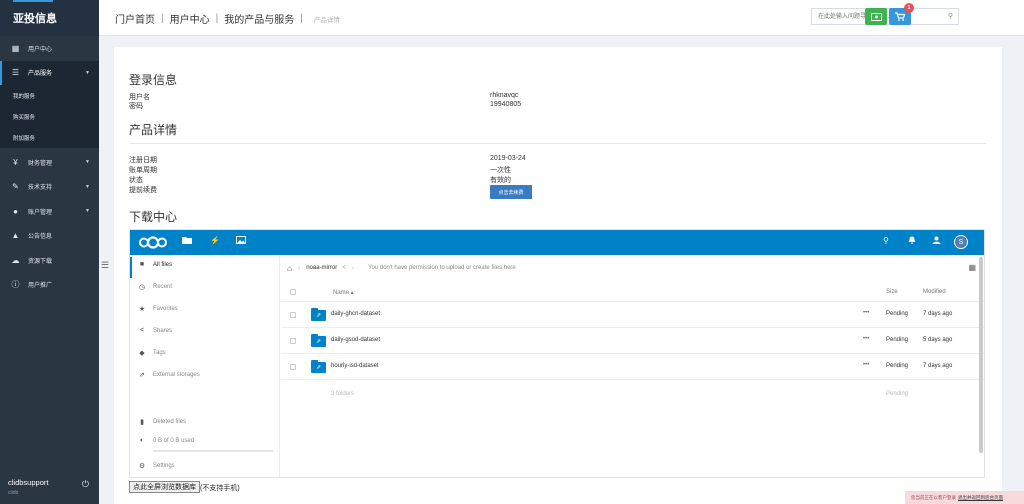 The width and height of the screenshot is (1024, 504). I want to click on nav-label: Recent, so click(163, 287).